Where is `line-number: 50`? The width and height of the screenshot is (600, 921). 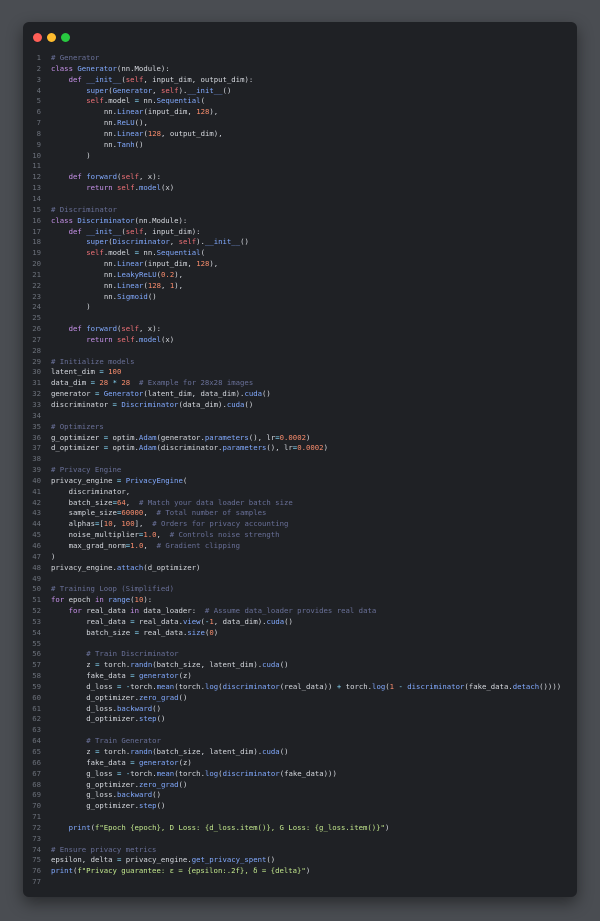
line-number: 50 is located at coordinates (36, 589).